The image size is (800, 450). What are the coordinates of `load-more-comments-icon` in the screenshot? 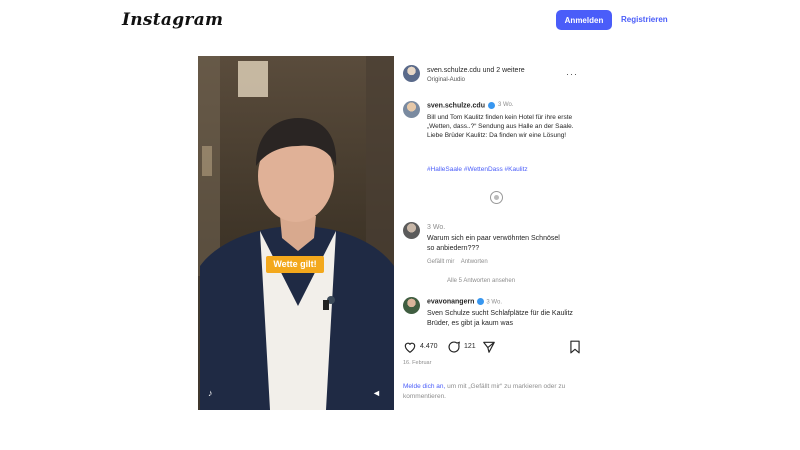 It's located at (496, 197).